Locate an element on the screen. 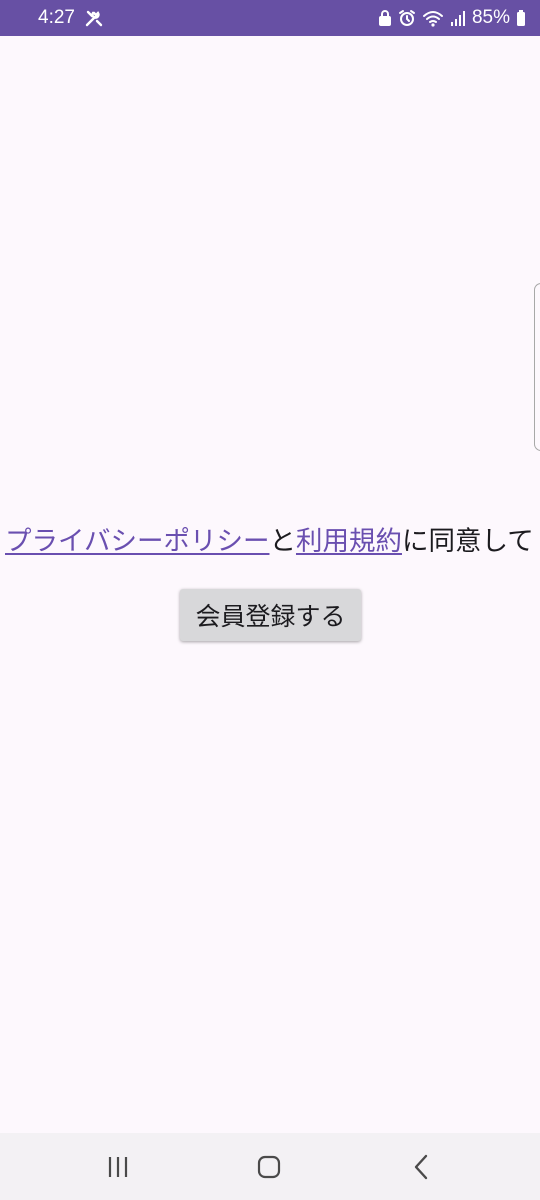  signal-icon is located at coordinates (458, 18).